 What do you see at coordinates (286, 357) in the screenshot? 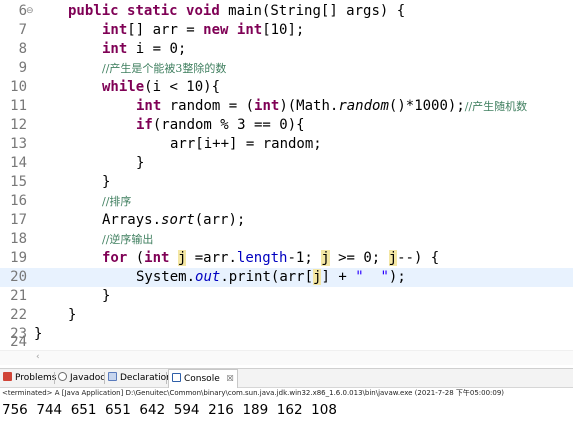
I see `horizontal-scrollbar: ‹` at bounding box center [286, 357].